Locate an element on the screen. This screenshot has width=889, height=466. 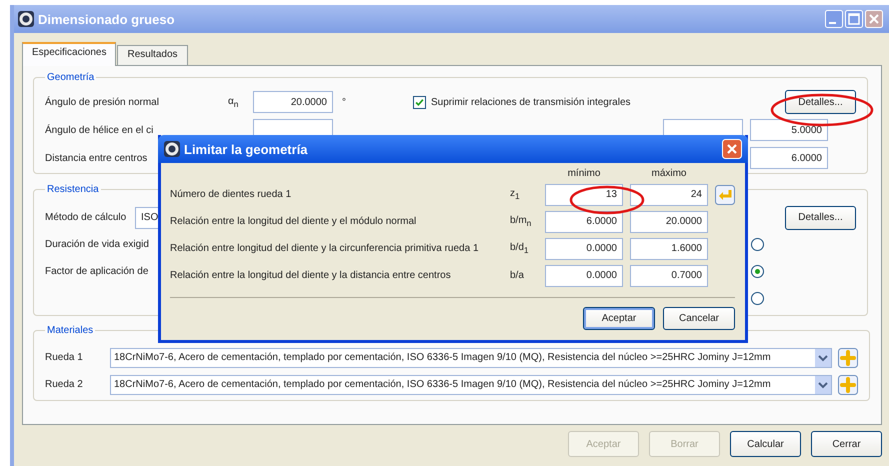
unit-label: ° is located at coordinates (344, 102).